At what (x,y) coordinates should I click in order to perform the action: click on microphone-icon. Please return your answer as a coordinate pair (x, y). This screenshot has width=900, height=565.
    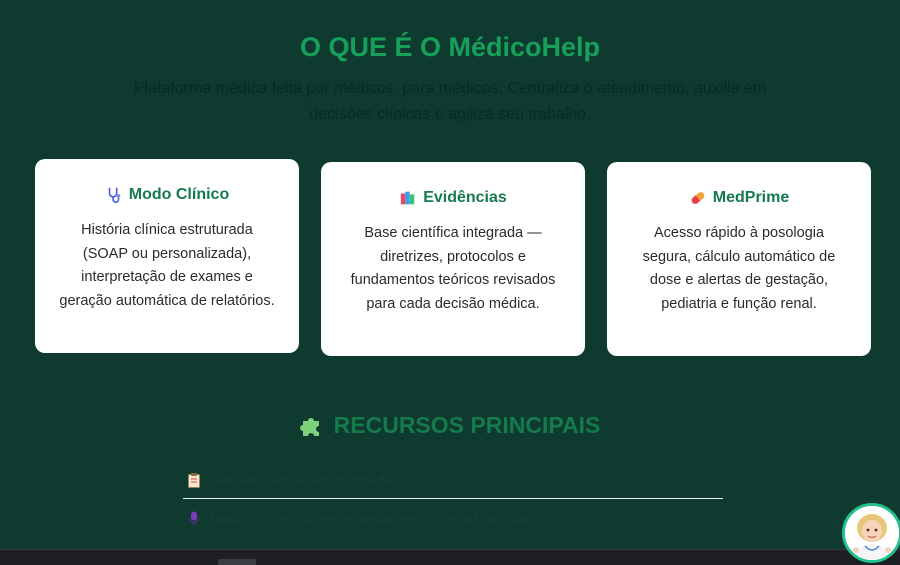
    Looking at the image, I should click on (194, 518).